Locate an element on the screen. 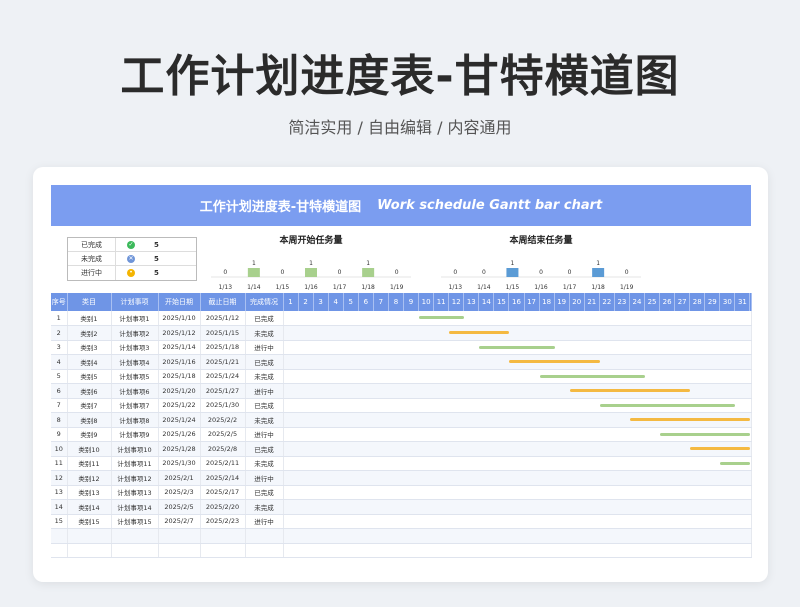 This screenshot has width=800, height=607. cell-end: 2025/2/2 is located at coordinates (223, 420).